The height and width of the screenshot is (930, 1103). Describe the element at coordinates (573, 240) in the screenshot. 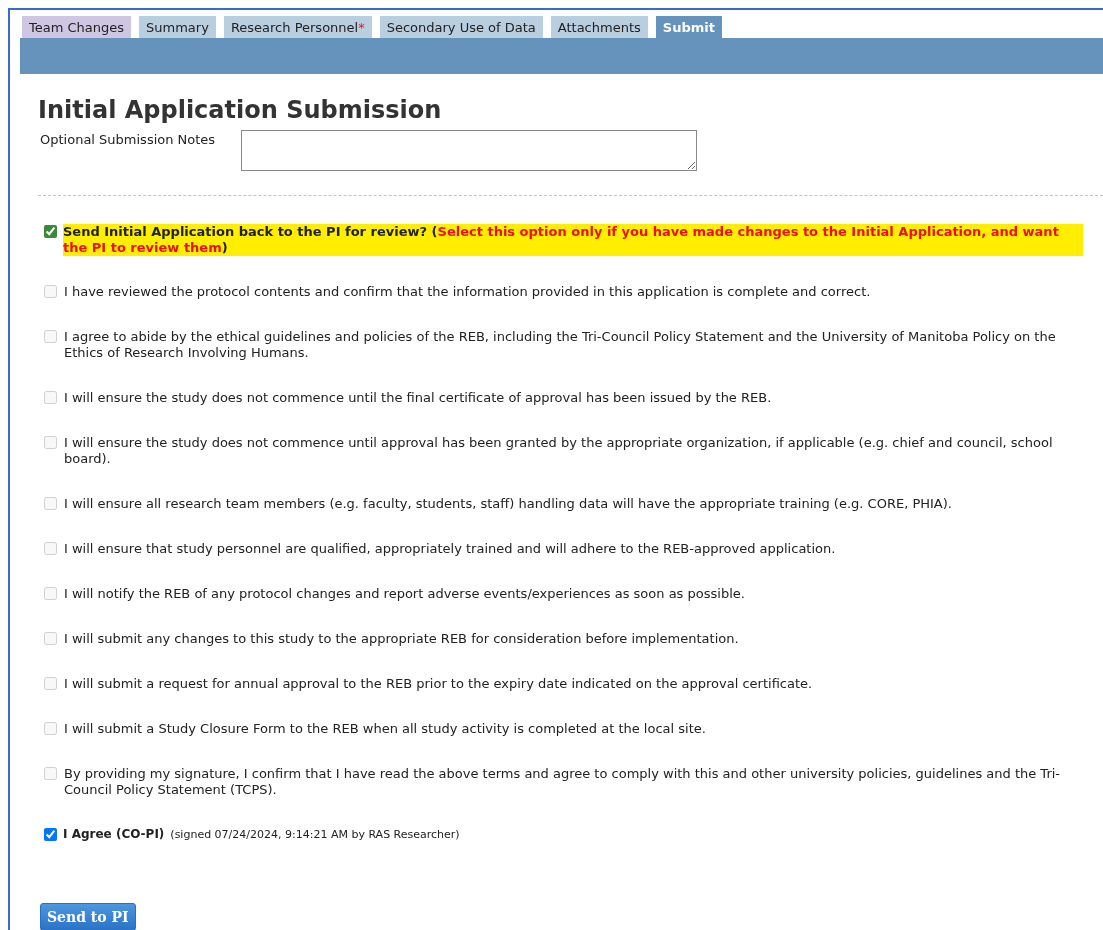

I see `review-option-text: Send Initial Application back to the PI for review? (Select this option only if you have made changes to the Initial Application, and want the PI to review them)` at that location.